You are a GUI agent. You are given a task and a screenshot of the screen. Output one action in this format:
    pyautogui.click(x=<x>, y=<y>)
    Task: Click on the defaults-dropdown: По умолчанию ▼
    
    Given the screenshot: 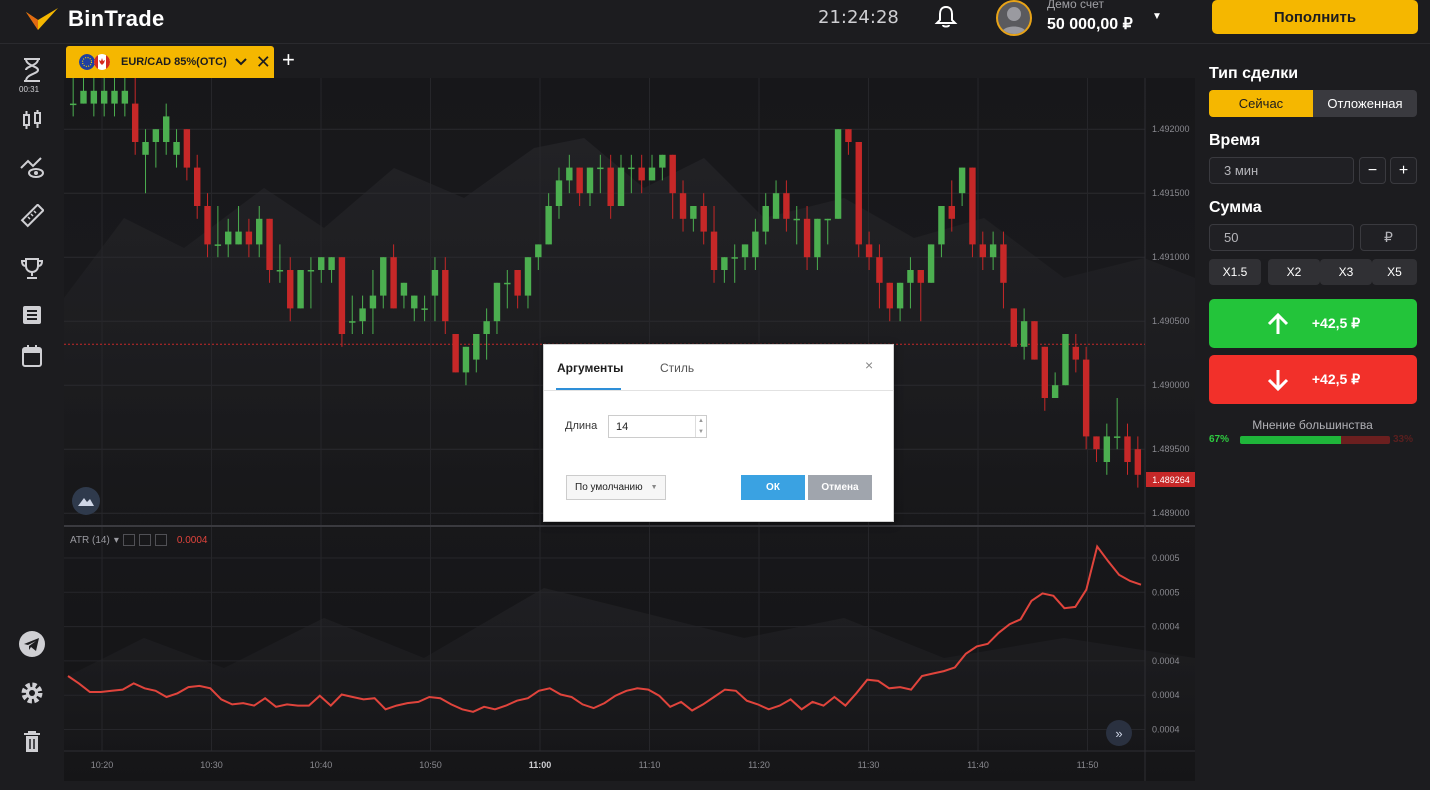 What is the action you would take?
    pyautogui.click(x=616, y=487)
    